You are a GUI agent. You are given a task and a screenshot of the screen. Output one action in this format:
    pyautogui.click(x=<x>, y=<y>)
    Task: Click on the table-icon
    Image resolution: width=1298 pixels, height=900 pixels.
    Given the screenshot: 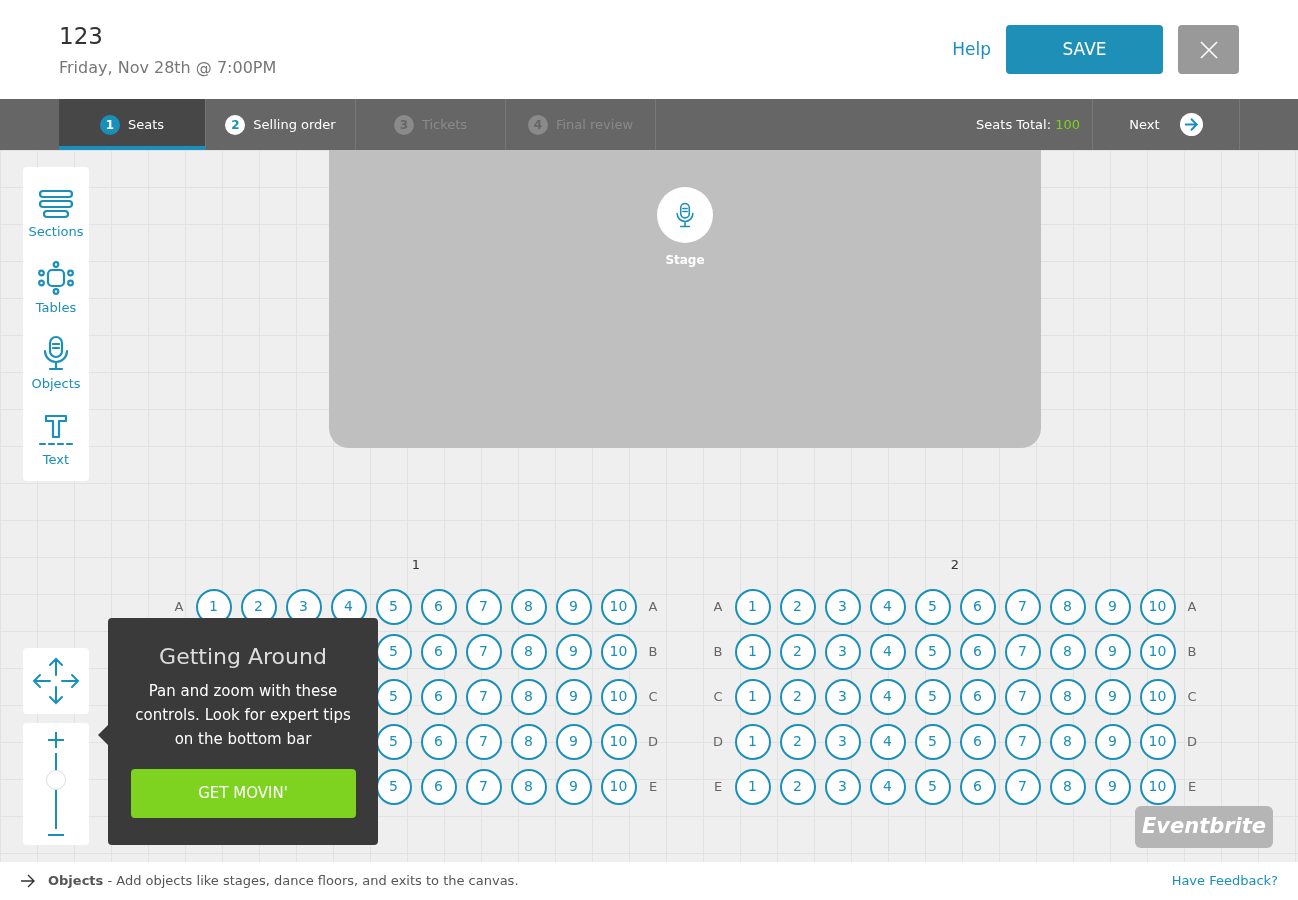 What is the action you would take?
    pyautogui.click(x=56, y=277)
    